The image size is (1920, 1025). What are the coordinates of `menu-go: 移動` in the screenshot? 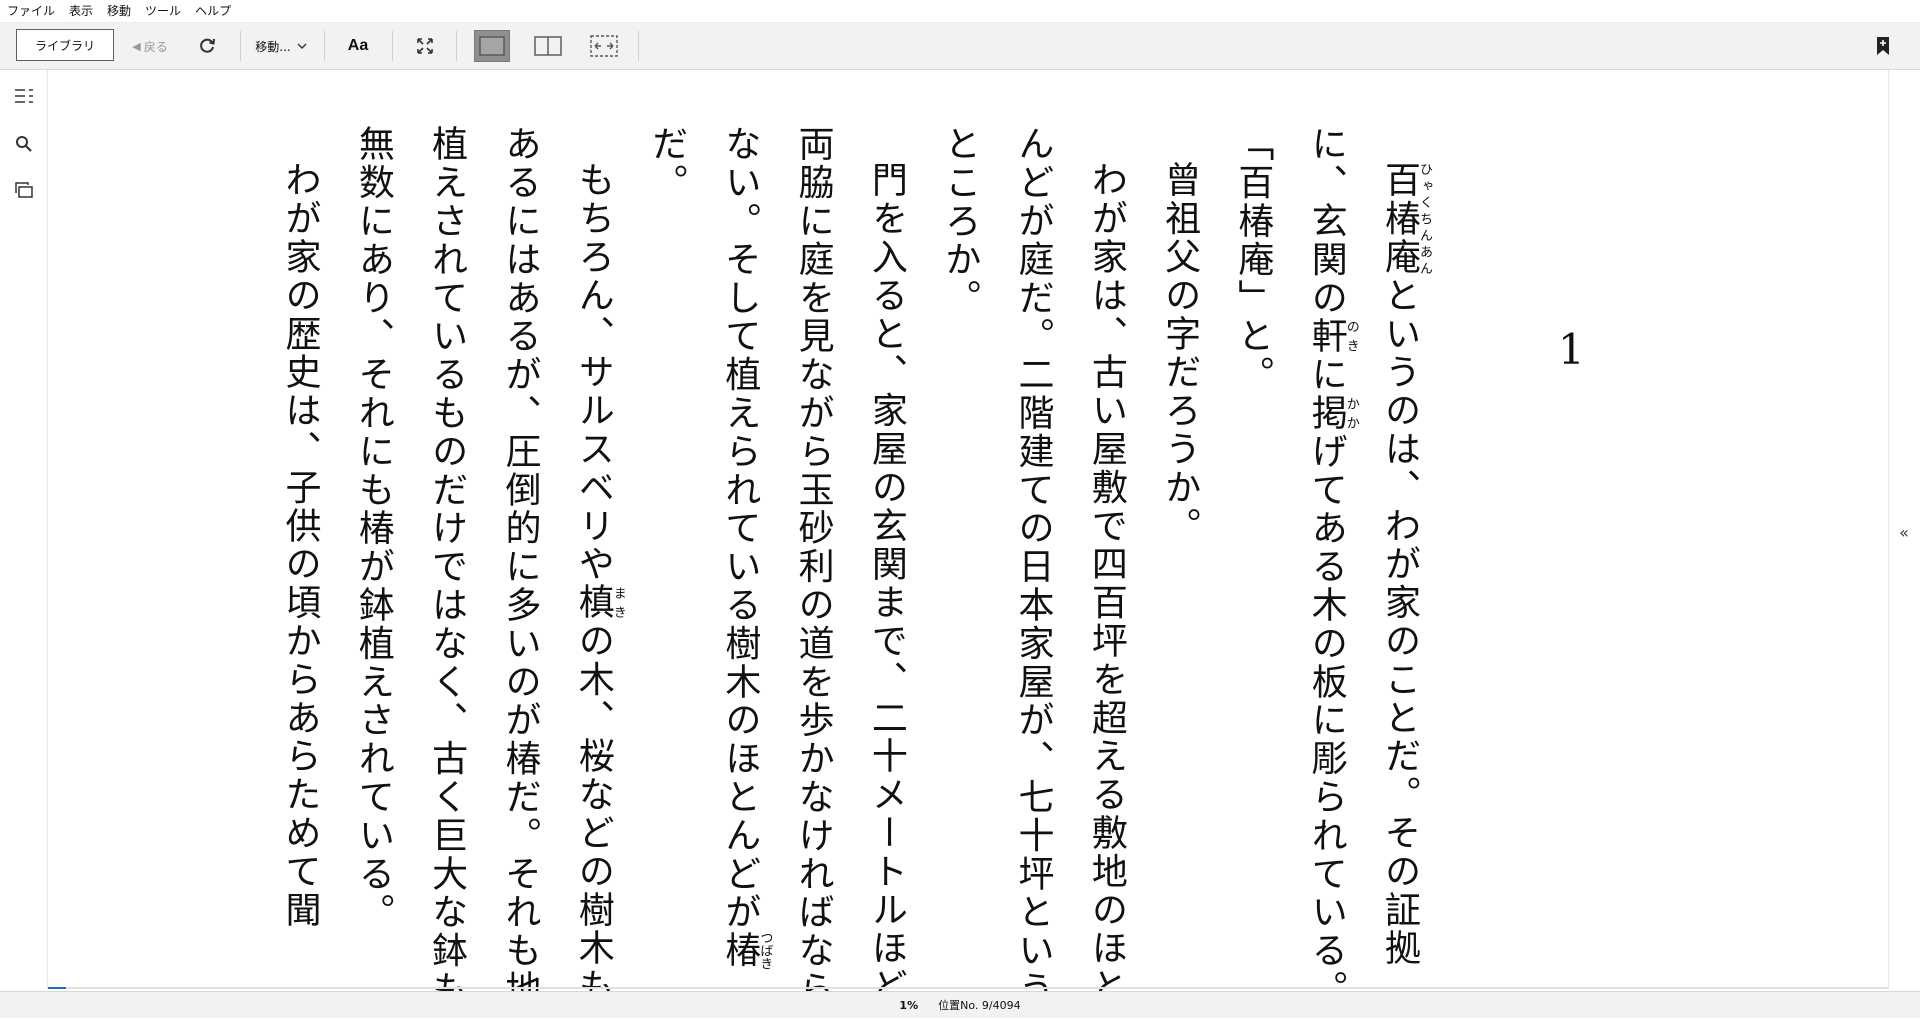 It's located at (119, 11).